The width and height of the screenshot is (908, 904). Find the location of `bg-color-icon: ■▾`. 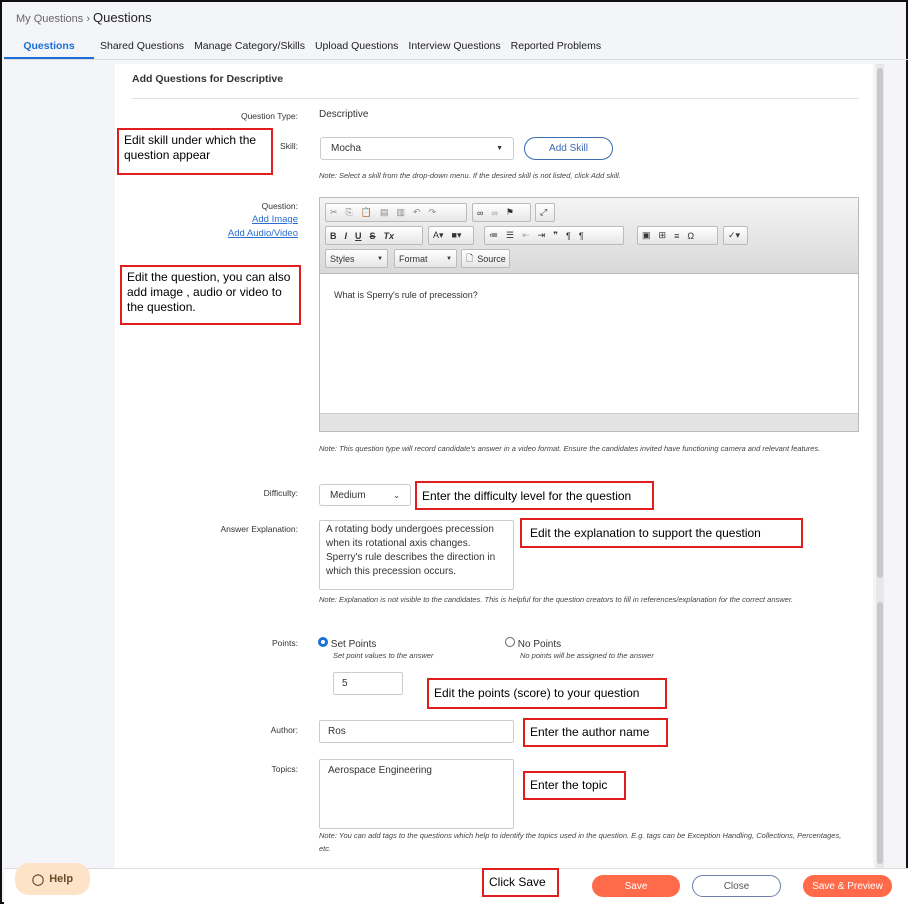

bg-color-icon: ■▾ is located at coordinates (457, 235).